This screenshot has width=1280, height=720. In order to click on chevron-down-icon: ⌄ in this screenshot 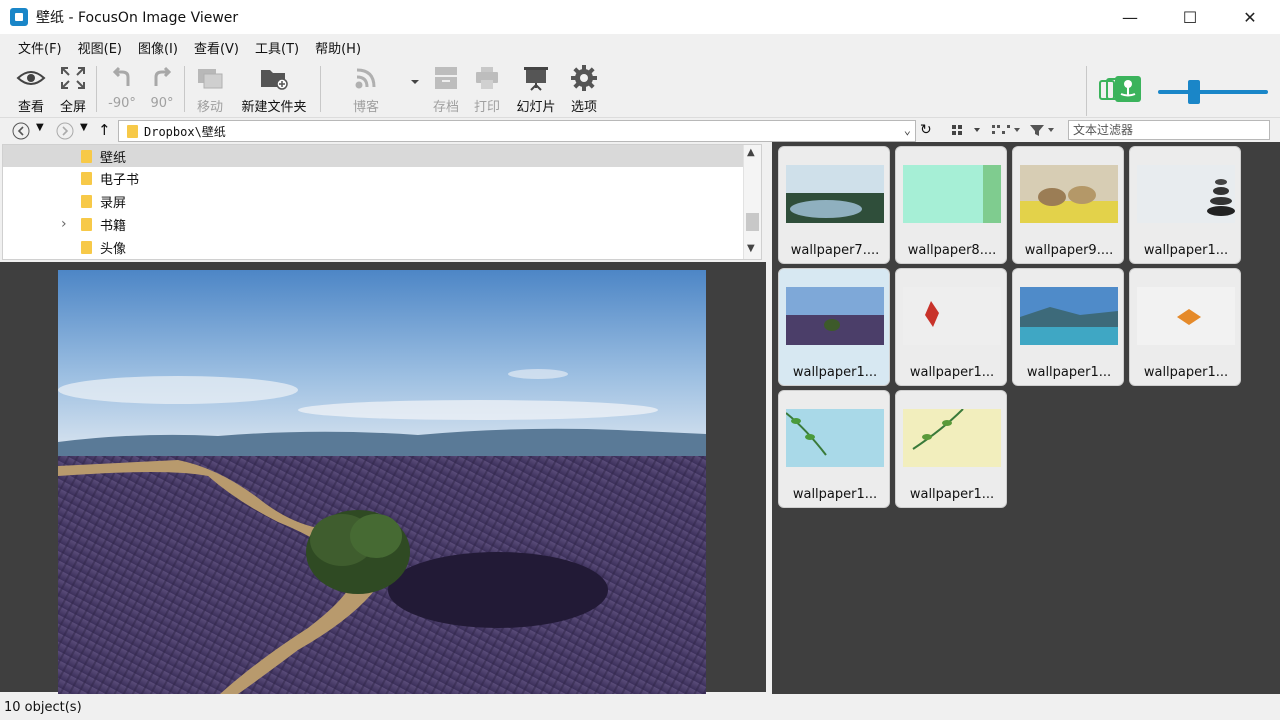, I will do `click(907, 130)`.